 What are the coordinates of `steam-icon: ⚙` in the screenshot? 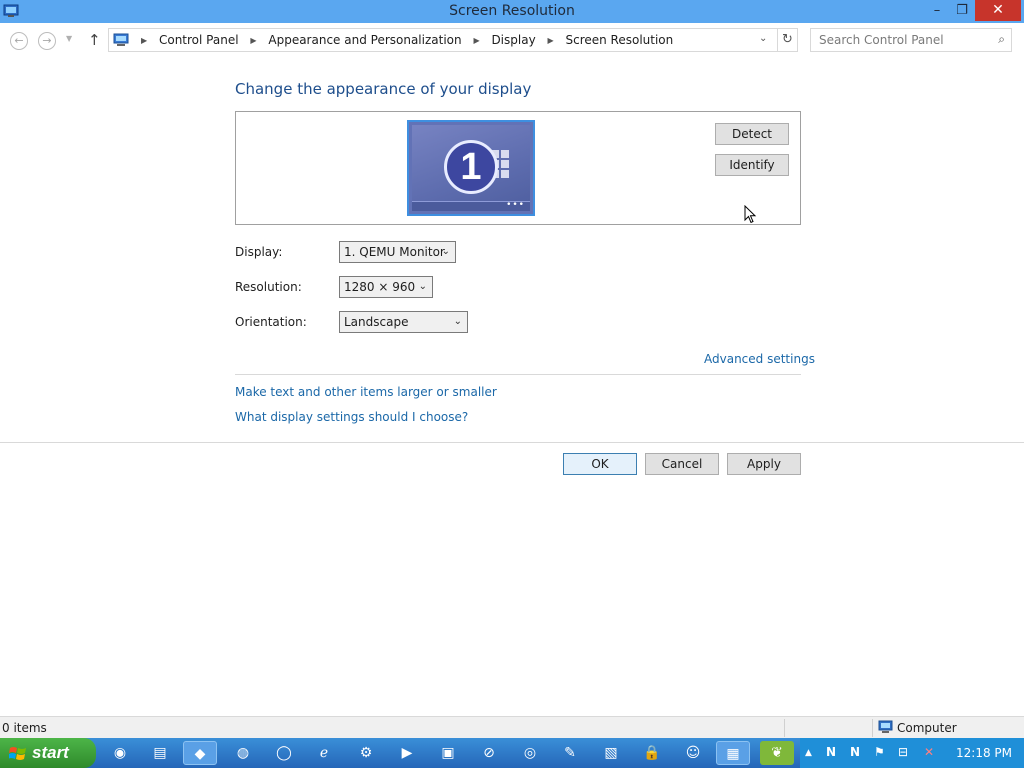 It's located at (366, 753).